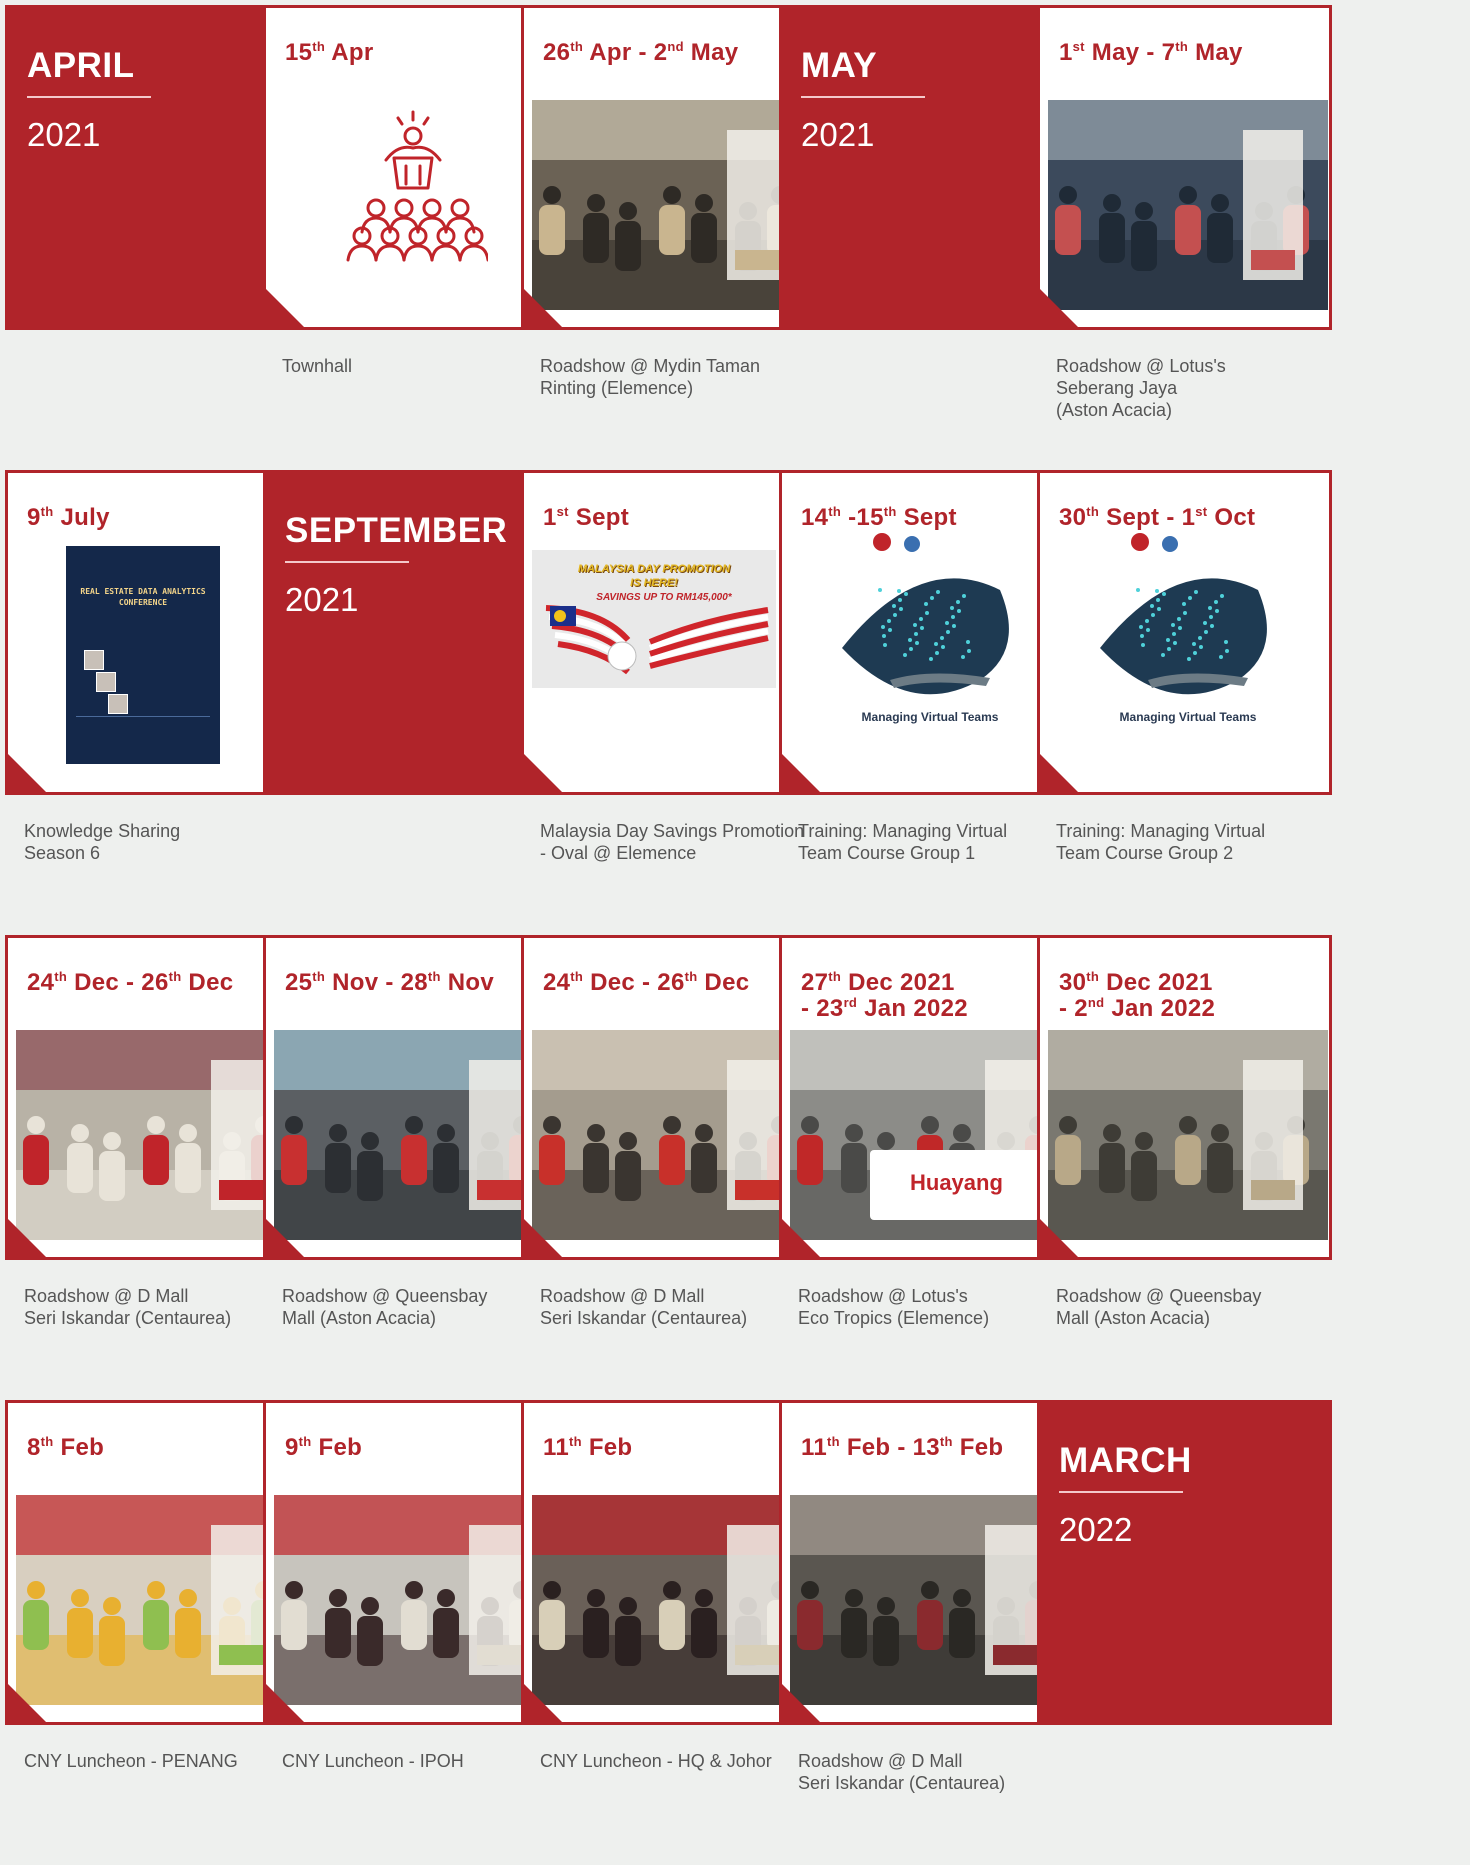 The width and height of the screenshot is (1470, 1865). I want to click on brand-sign: Huayang, so click(955, 1185).